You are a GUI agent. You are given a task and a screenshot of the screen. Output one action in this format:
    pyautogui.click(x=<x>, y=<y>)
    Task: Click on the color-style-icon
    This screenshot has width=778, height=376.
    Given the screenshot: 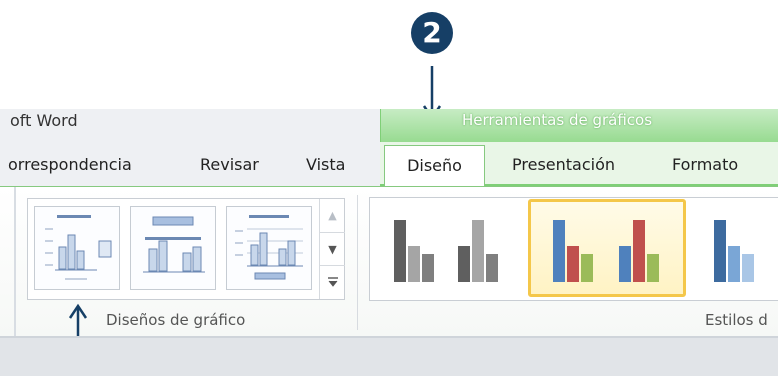 What is the action you would take?
    pyautogui.click(x=606, y=251)
    